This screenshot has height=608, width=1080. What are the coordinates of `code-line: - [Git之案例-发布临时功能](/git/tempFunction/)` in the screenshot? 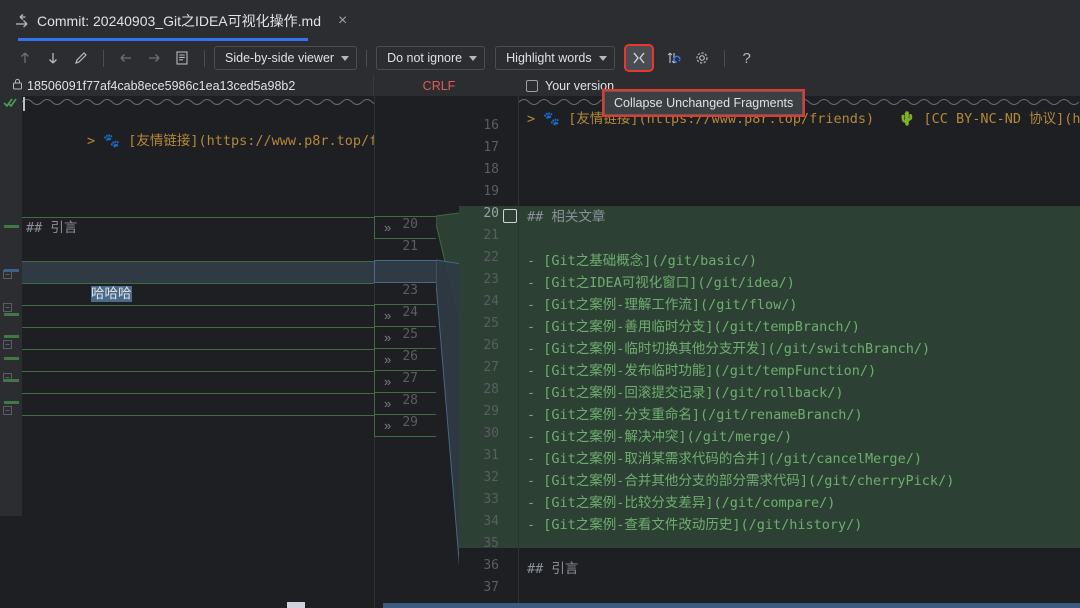 It's located at (702, 371).